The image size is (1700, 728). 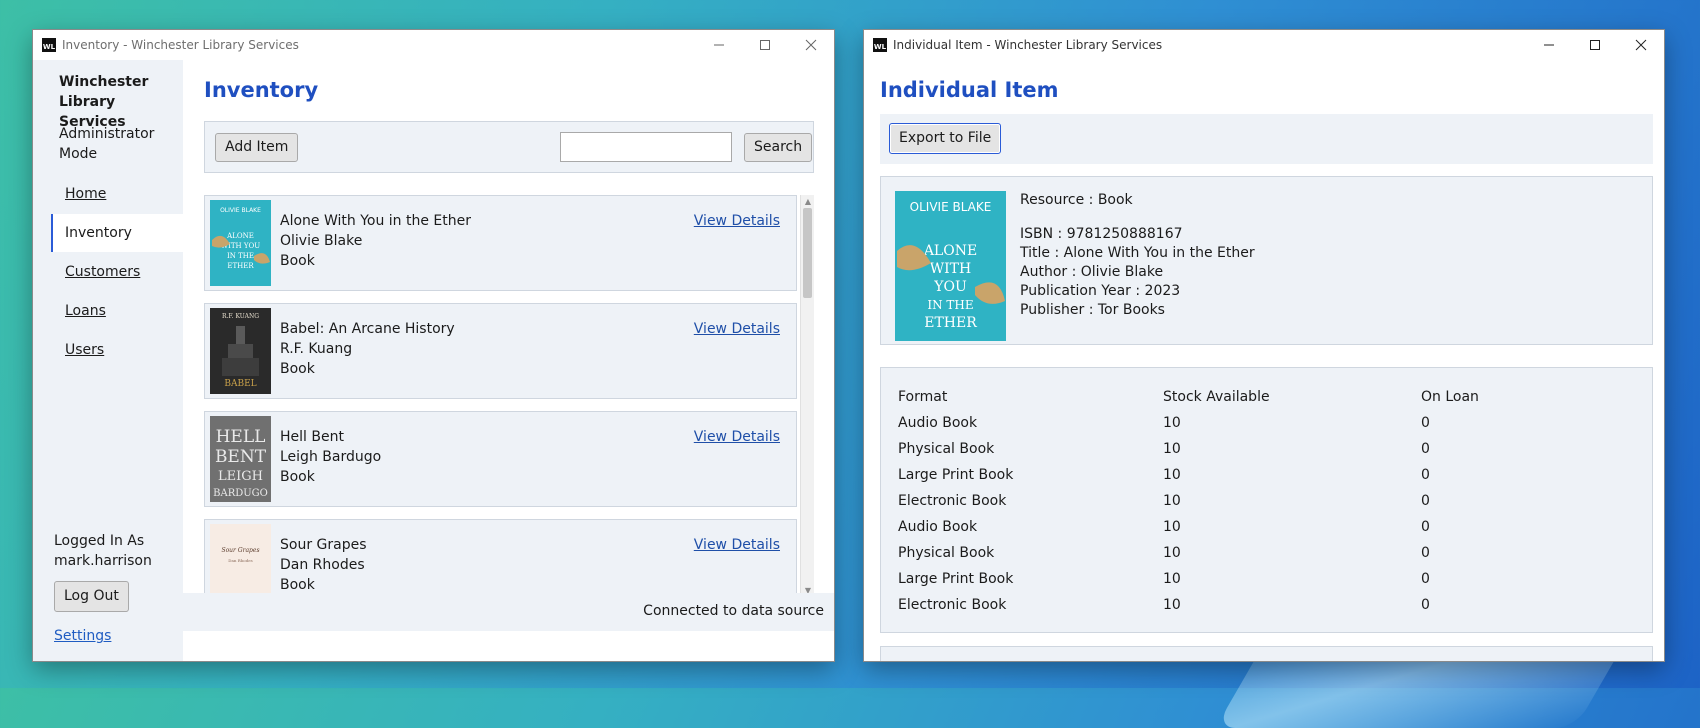 What do you see at coordinates (509, 147) in the screenshot?
I see `inventory-toolbar: Add Item Search` at bounding box center [509, 147].